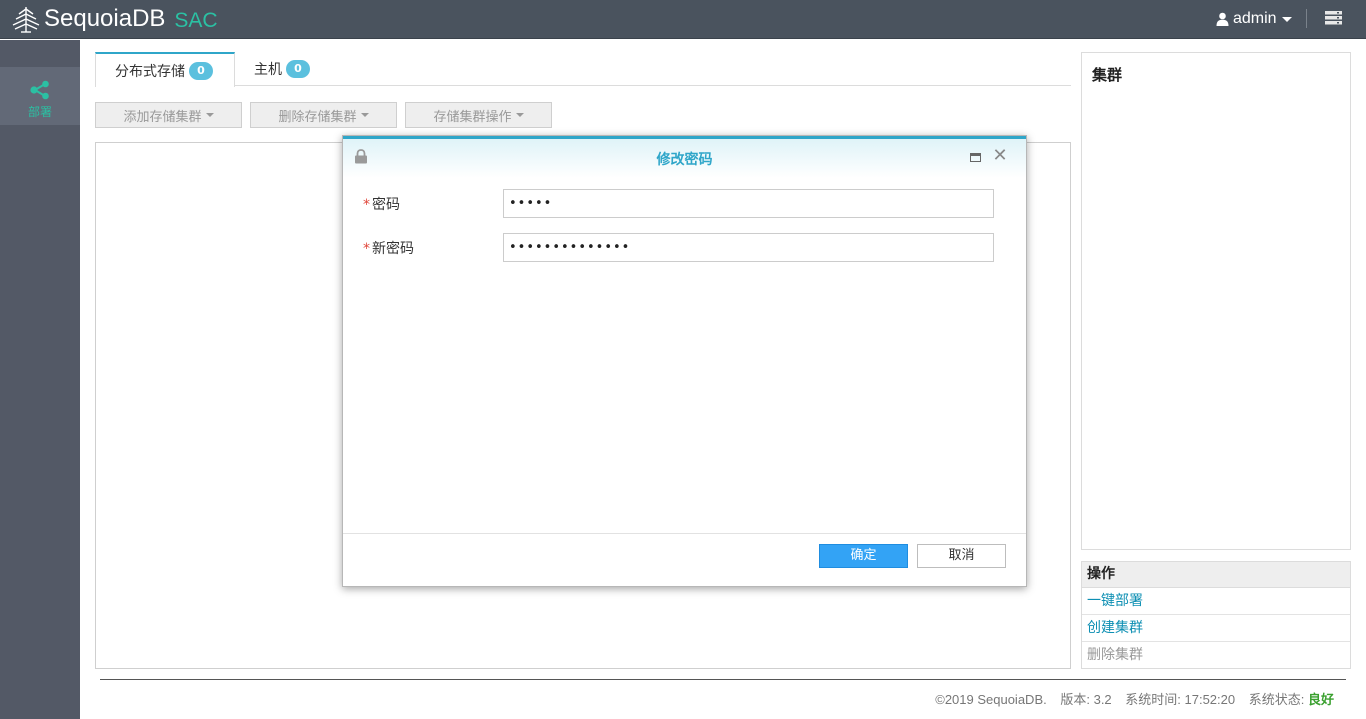 This screenshot has height=719, width=1366. I want to click on header-divider, so click(1306, 18).